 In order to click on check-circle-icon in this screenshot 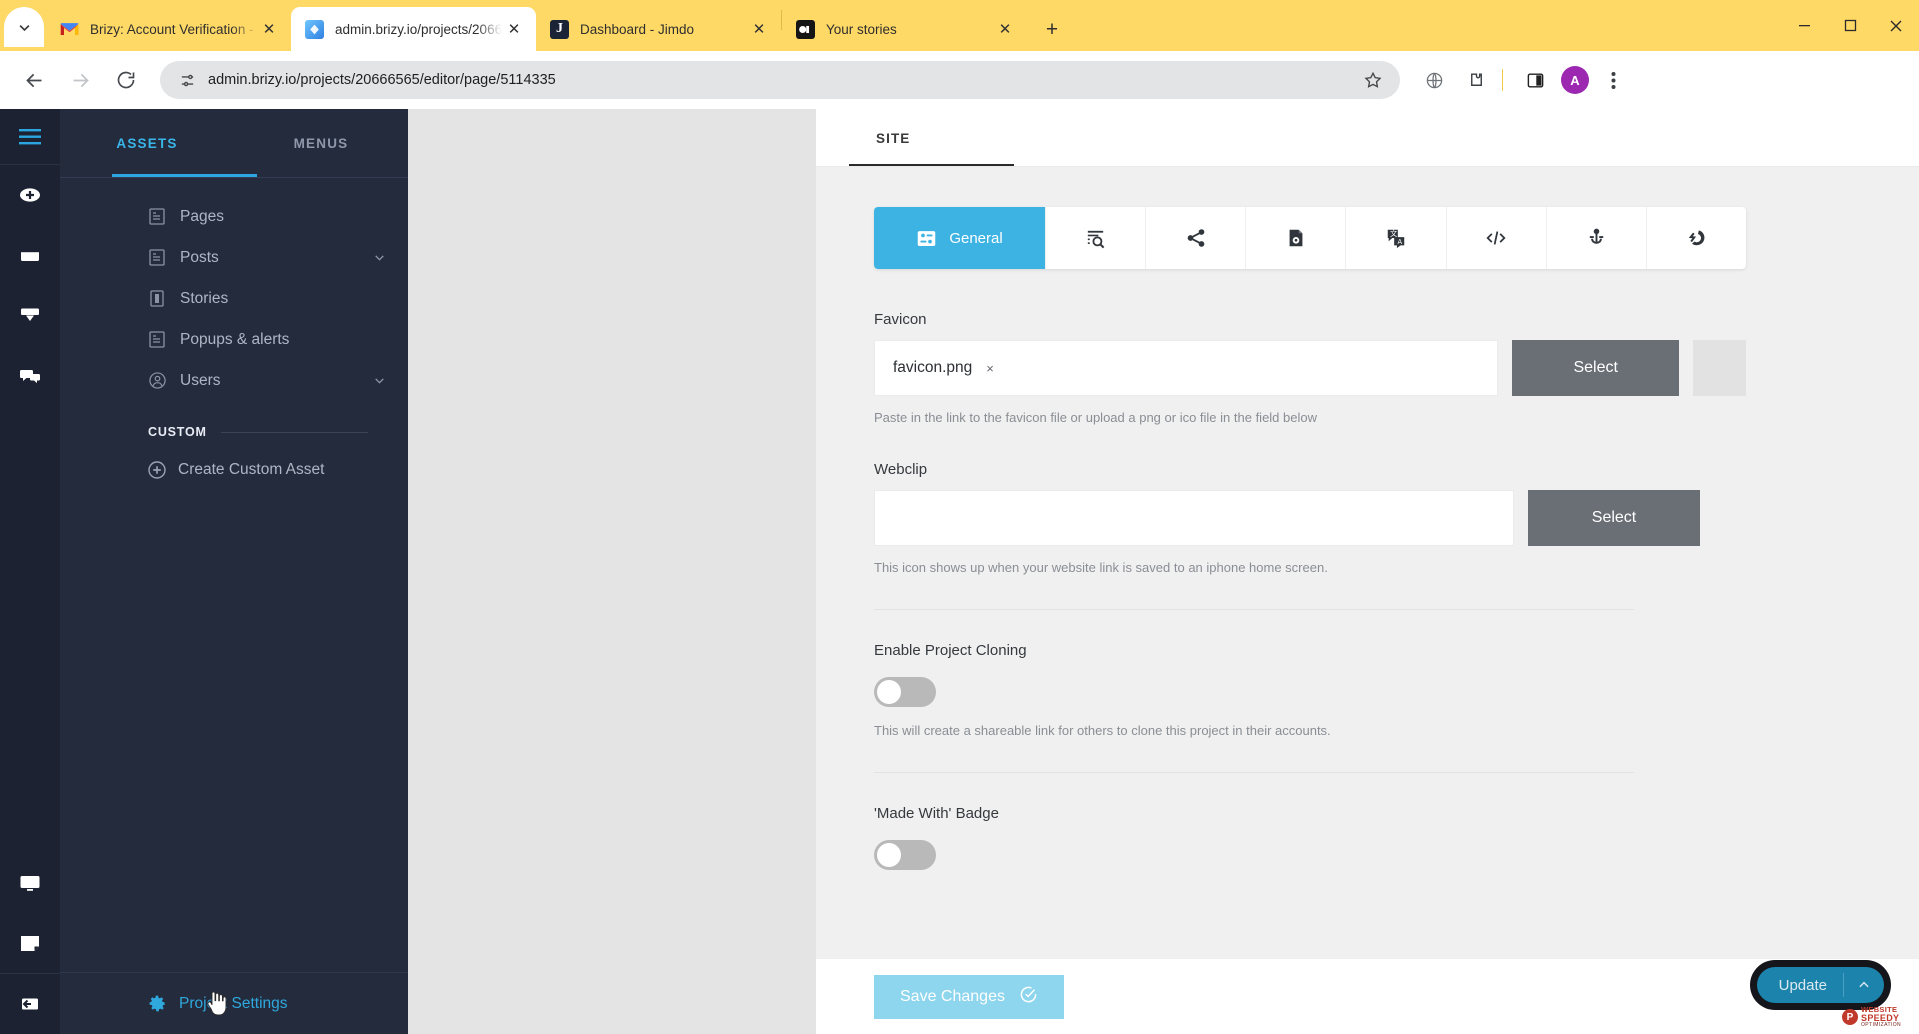, I will do `click(1028, 997)`.